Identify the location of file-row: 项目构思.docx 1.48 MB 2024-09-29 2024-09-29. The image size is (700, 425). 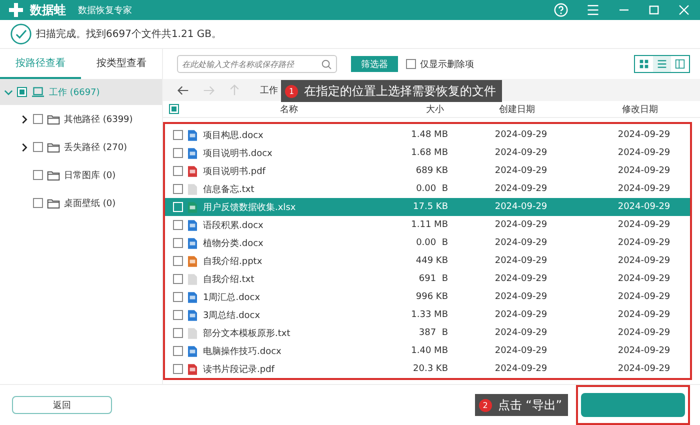
(427, 135).